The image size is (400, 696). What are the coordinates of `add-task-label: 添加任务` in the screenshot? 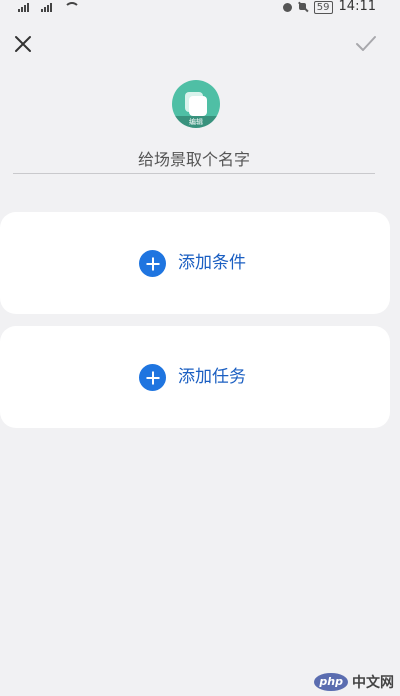 It's located at (212, 377).